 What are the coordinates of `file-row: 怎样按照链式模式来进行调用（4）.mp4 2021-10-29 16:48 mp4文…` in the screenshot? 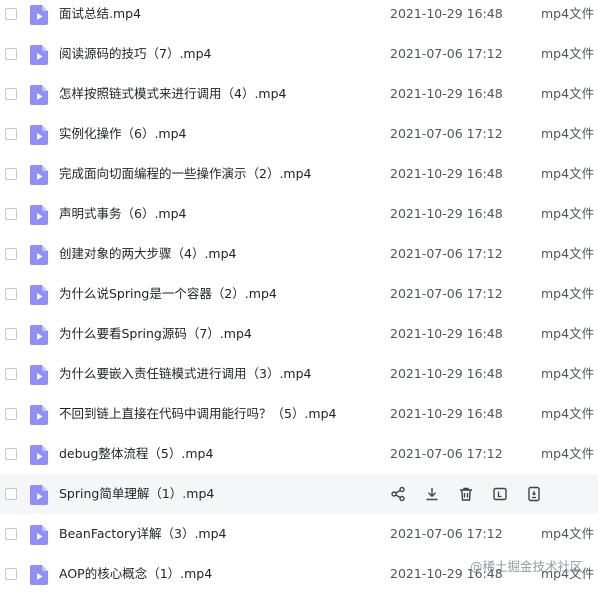 It's located at (299, 94).